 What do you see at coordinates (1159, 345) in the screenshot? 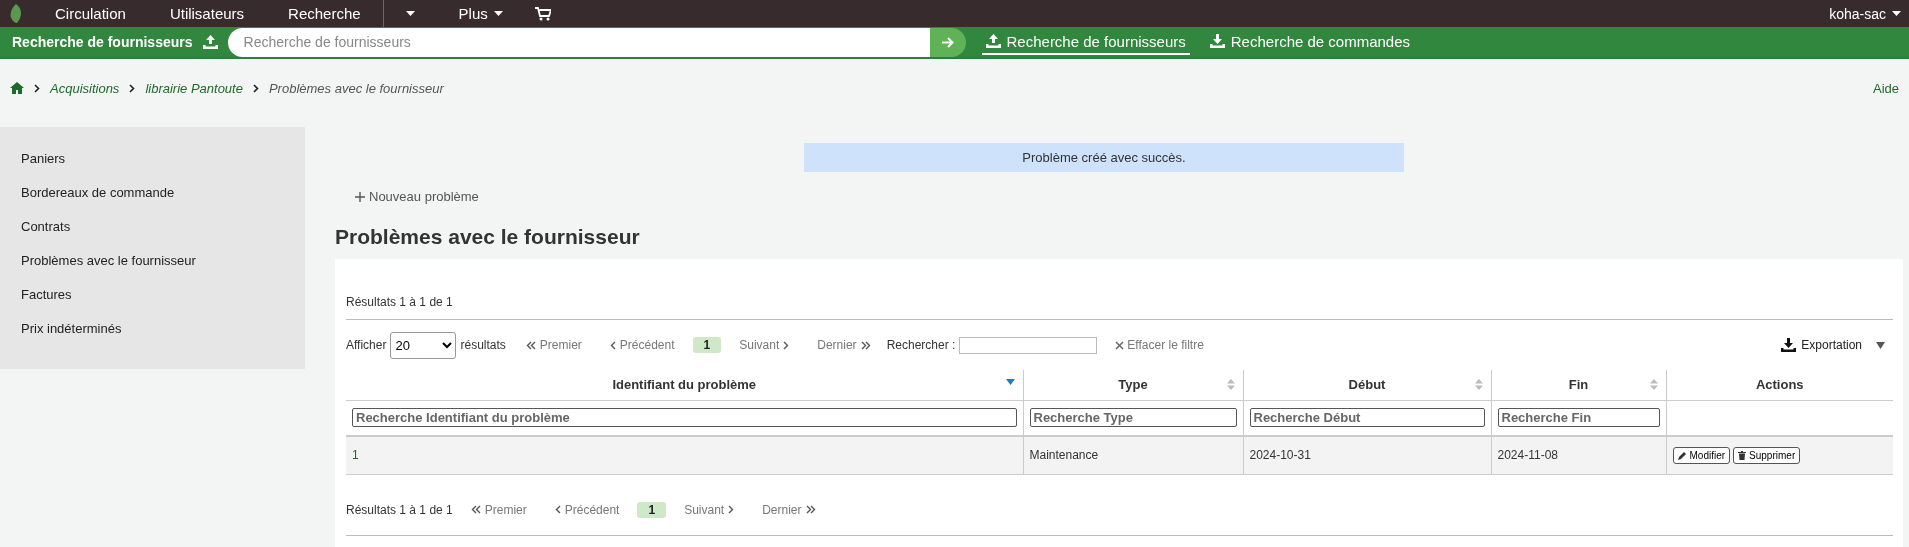
I see `clear-filter-link: Effacer le filtre` at bounding box center [1159, 345].